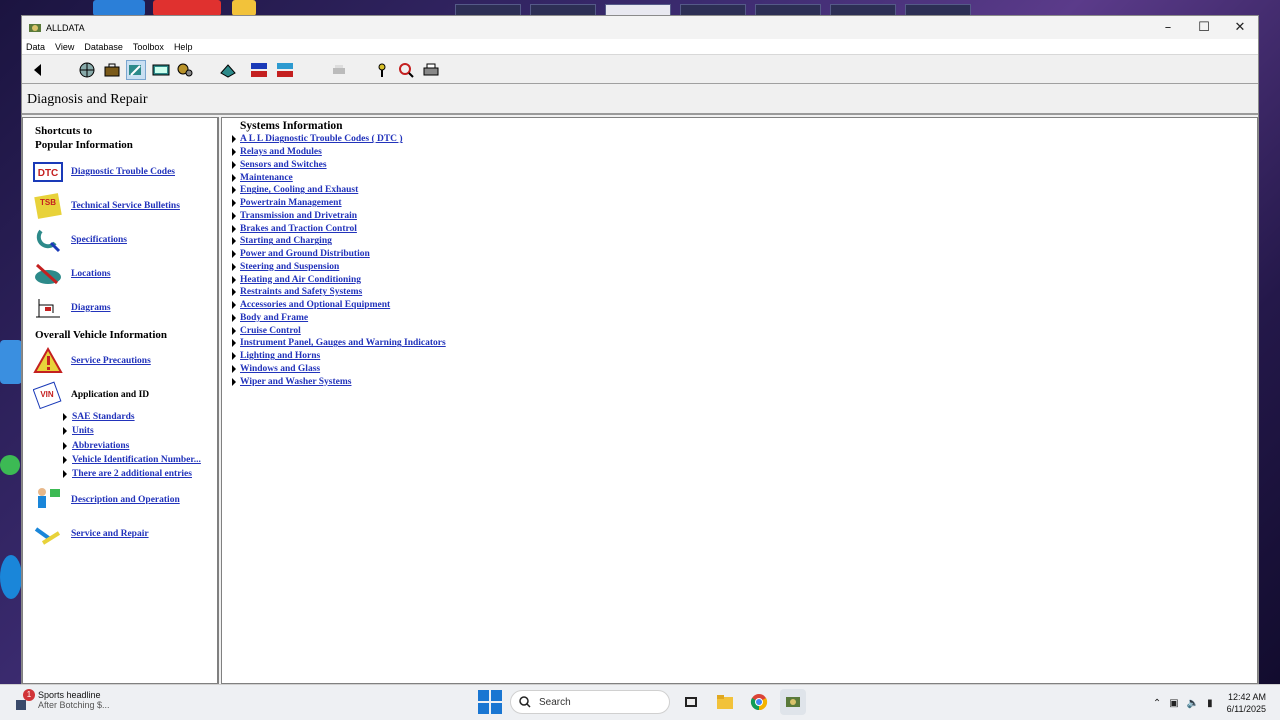  I want to click on service-repair-row: Service and Repair, so click(91, 534).